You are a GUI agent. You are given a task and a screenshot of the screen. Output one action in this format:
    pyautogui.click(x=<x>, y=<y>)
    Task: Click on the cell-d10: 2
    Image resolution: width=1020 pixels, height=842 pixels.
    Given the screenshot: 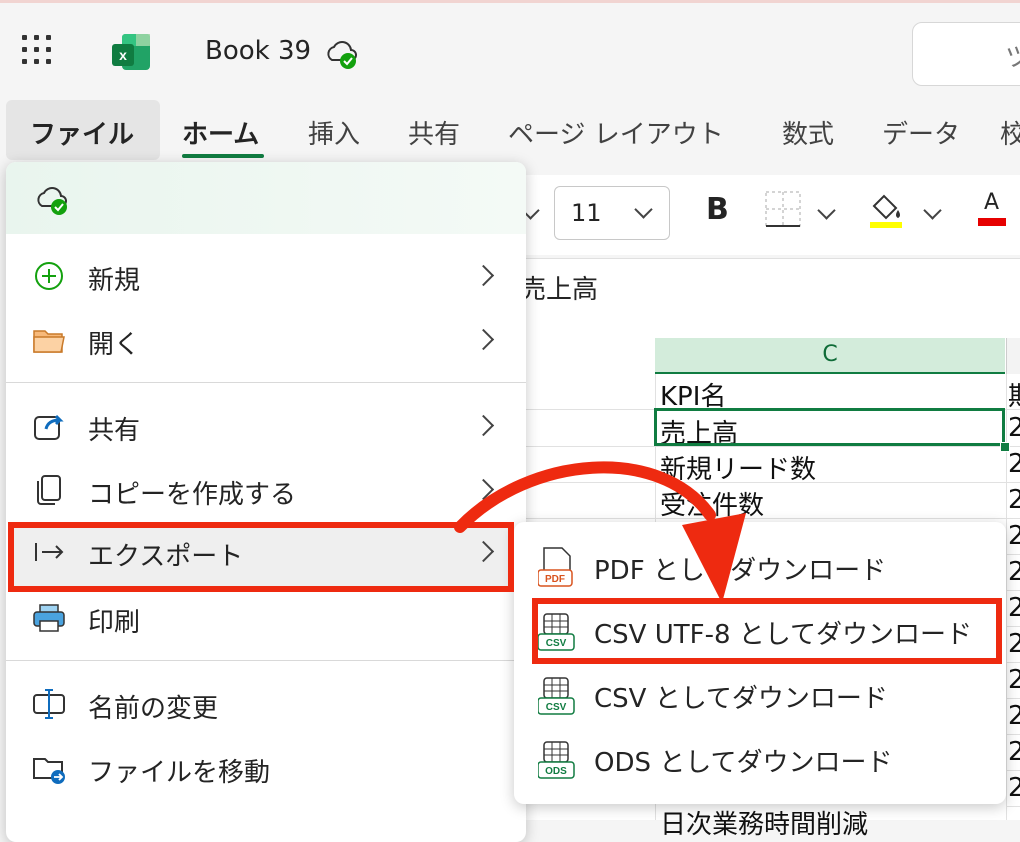 What is the action you would take?
    pyautogui.click(x=1014, y=680)
    